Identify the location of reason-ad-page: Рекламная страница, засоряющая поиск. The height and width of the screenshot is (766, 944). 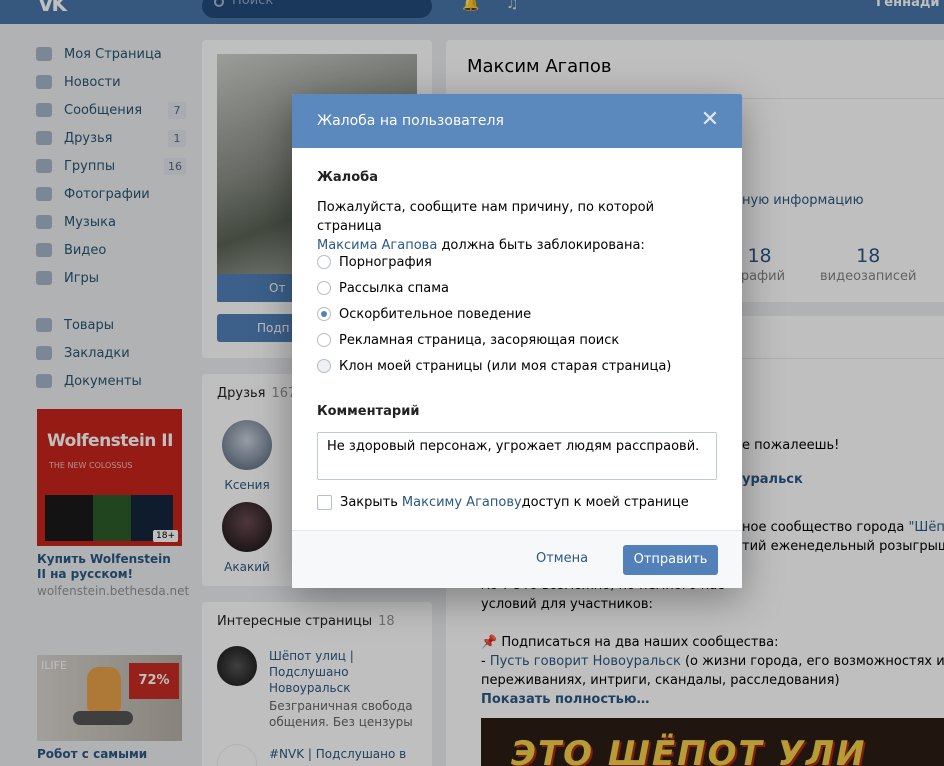
(468, 340).